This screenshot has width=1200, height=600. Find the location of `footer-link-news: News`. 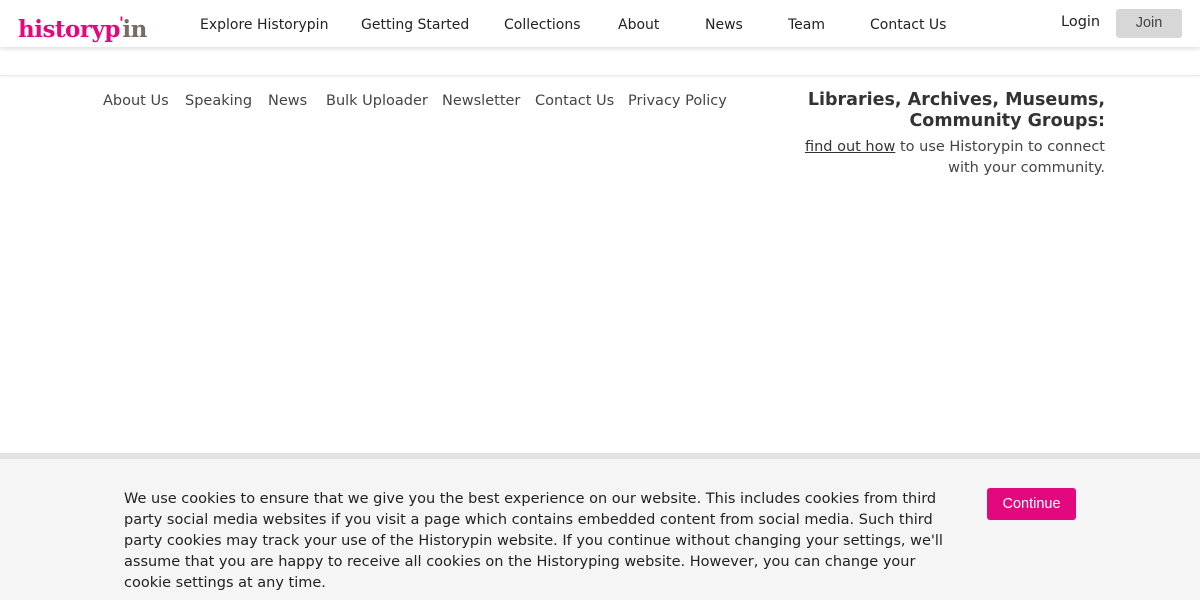

footer-link-news: News is located at coordinates (287, 101).